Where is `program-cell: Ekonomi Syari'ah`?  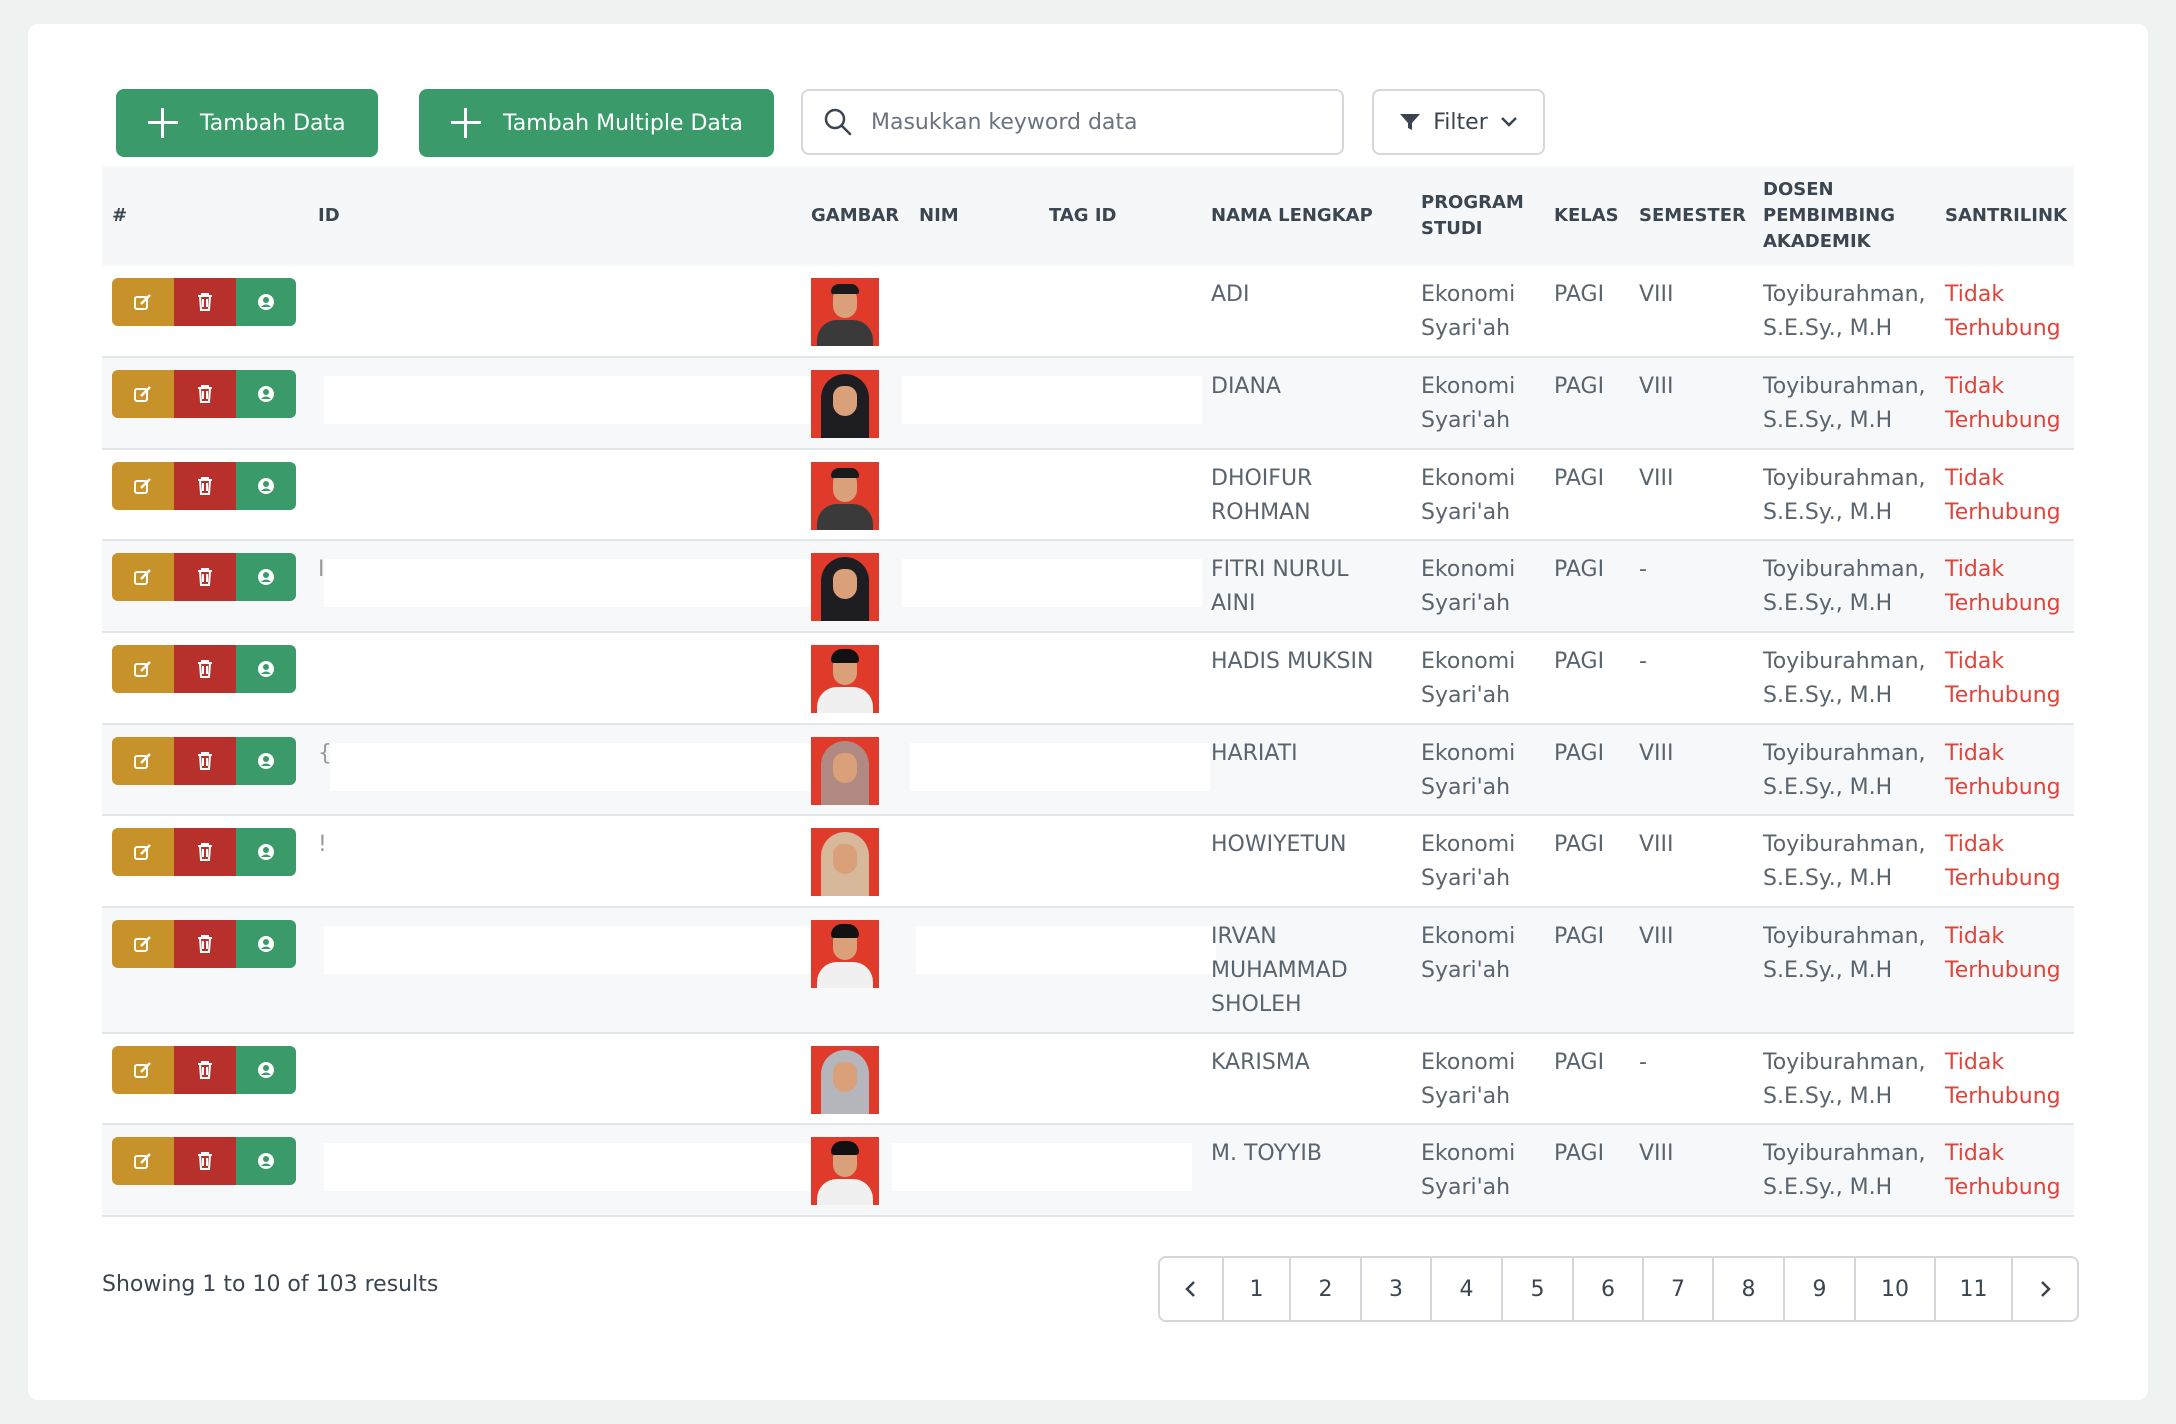
program-cell: Ekonomi Syari'ah is located at coordinates (1468, 404).